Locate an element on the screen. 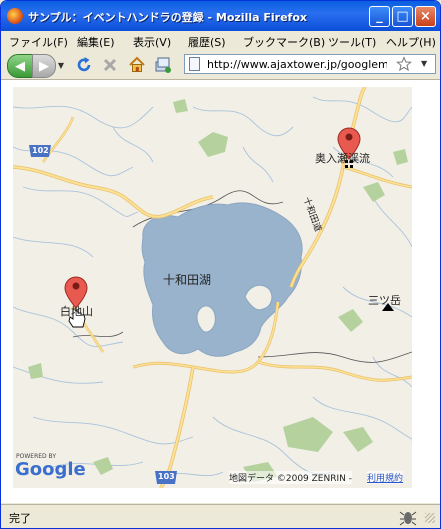 Image resolution: width=441 pixels, height=529 pixels. minimize-button: _ is located at coordinates (379, 16).